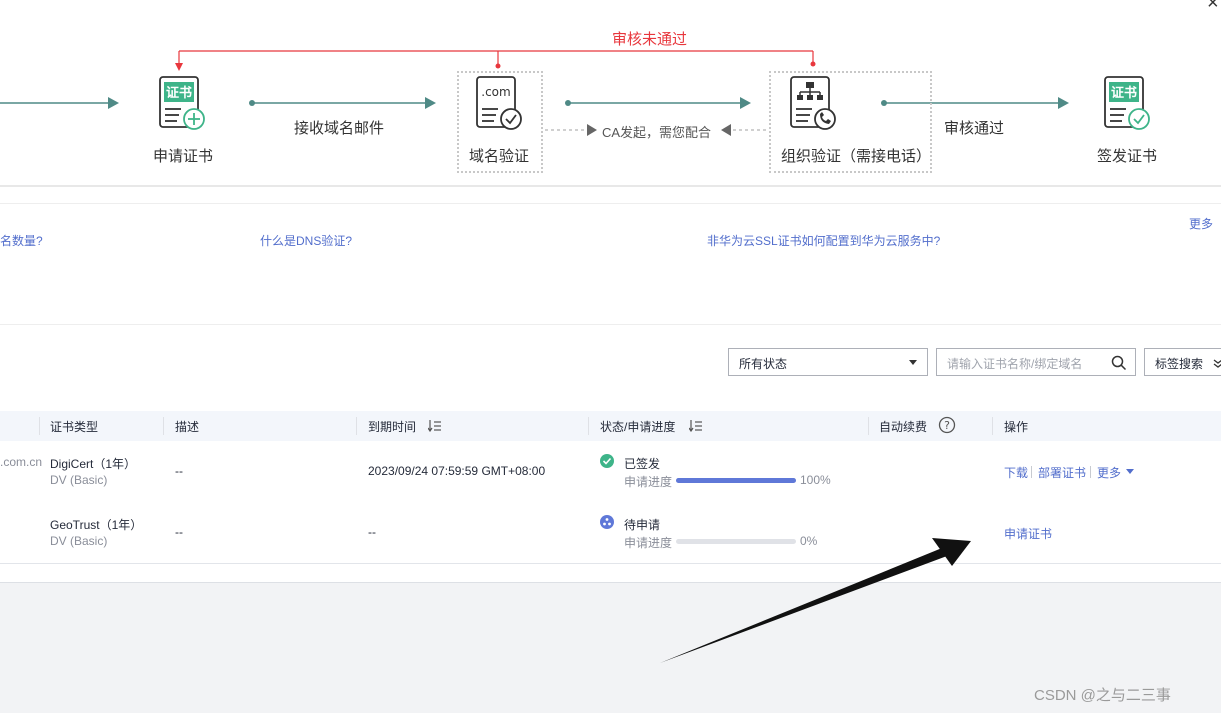 The width and height of the screenshot is (1221, 713). Describe the element at coordinates (815, 600) in the screenshot. I see `annotation-arrow` at that location.